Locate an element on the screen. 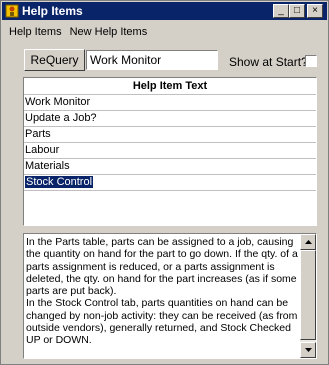 The width and height of the screenshot is (329, 365). maximize-button: □ is located at coordinates (297, 11).